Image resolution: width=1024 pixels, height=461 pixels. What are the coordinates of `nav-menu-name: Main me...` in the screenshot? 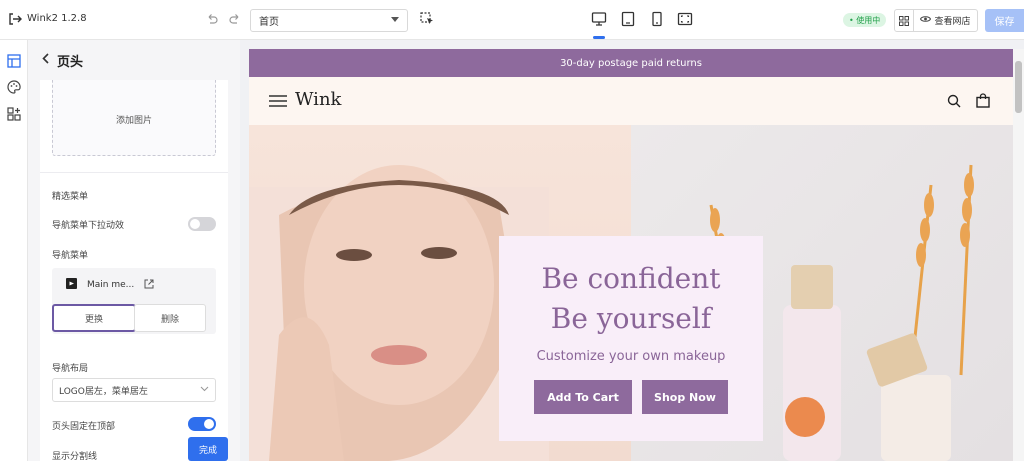 It's located at (111, 285).